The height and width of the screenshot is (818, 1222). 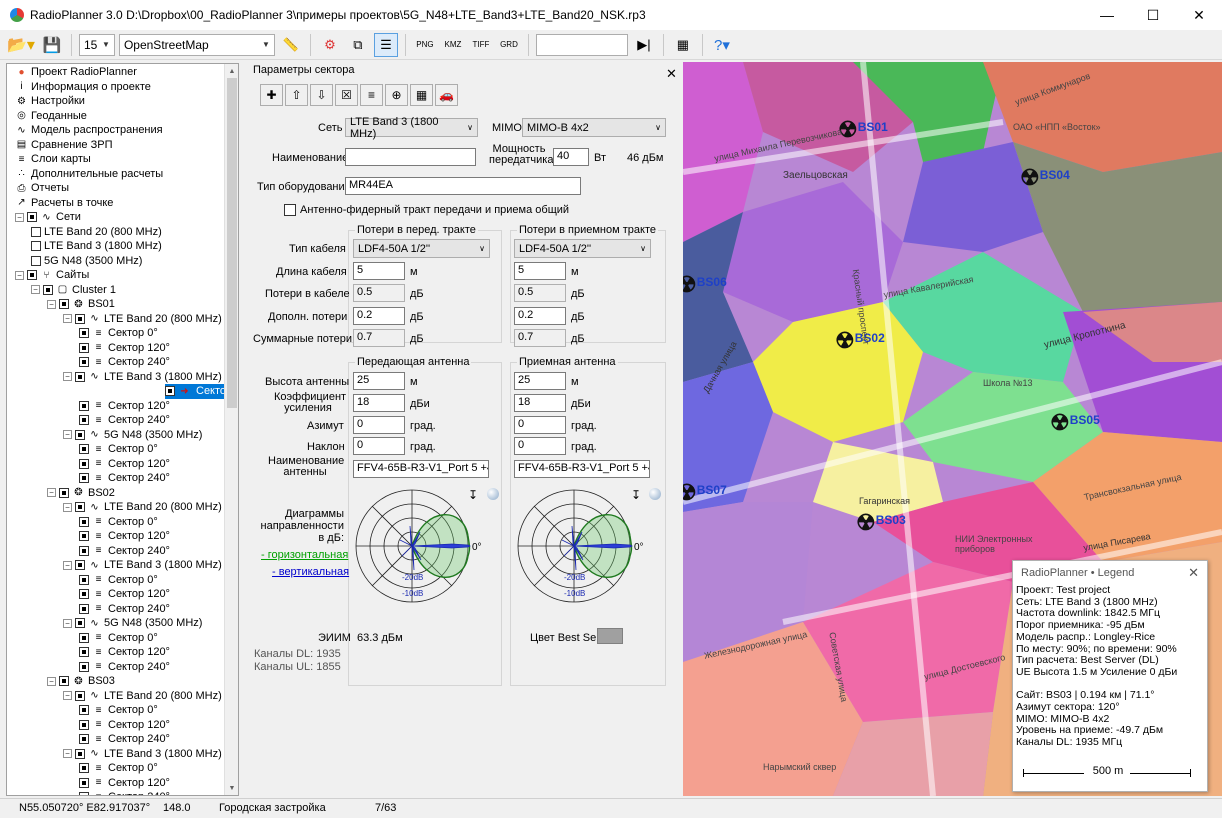 What do you see at coordinates (379, 403) in the screenshot?
I see `gain-tx-input: 18` at bounding box center [379, 403].